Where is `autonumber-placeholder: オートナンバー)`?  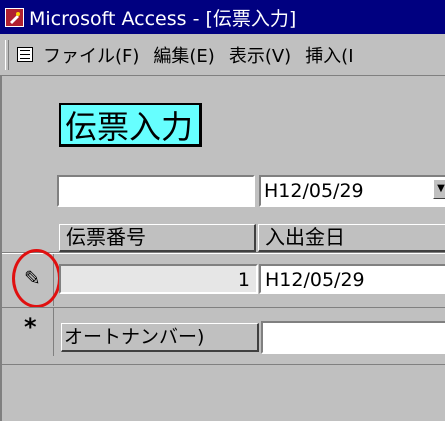
autonumber-placeholder: オートナンバー) is located at coordinates (134, 337).